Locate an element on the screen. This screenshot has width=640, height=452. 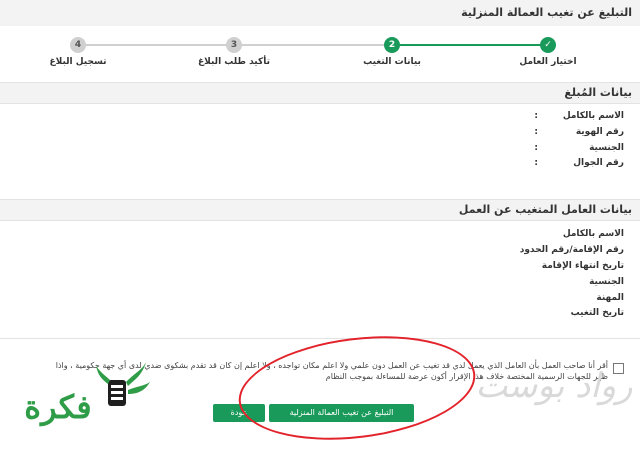
worker-name-field: الاسم بالكامل is located at coordinates (564, 235).